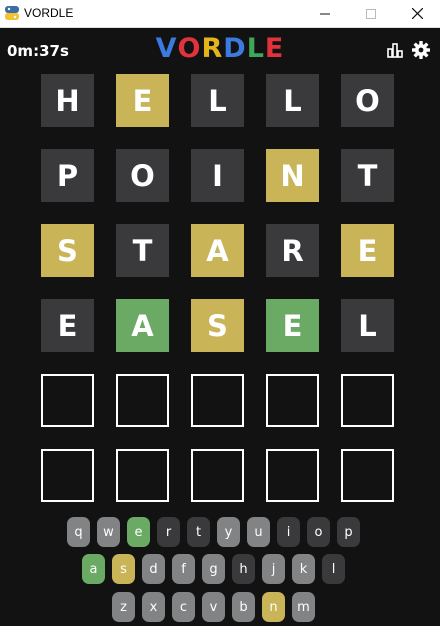 The height and width of the screenshot is (626, 440). I want to click on close-button, so click(417, 13).